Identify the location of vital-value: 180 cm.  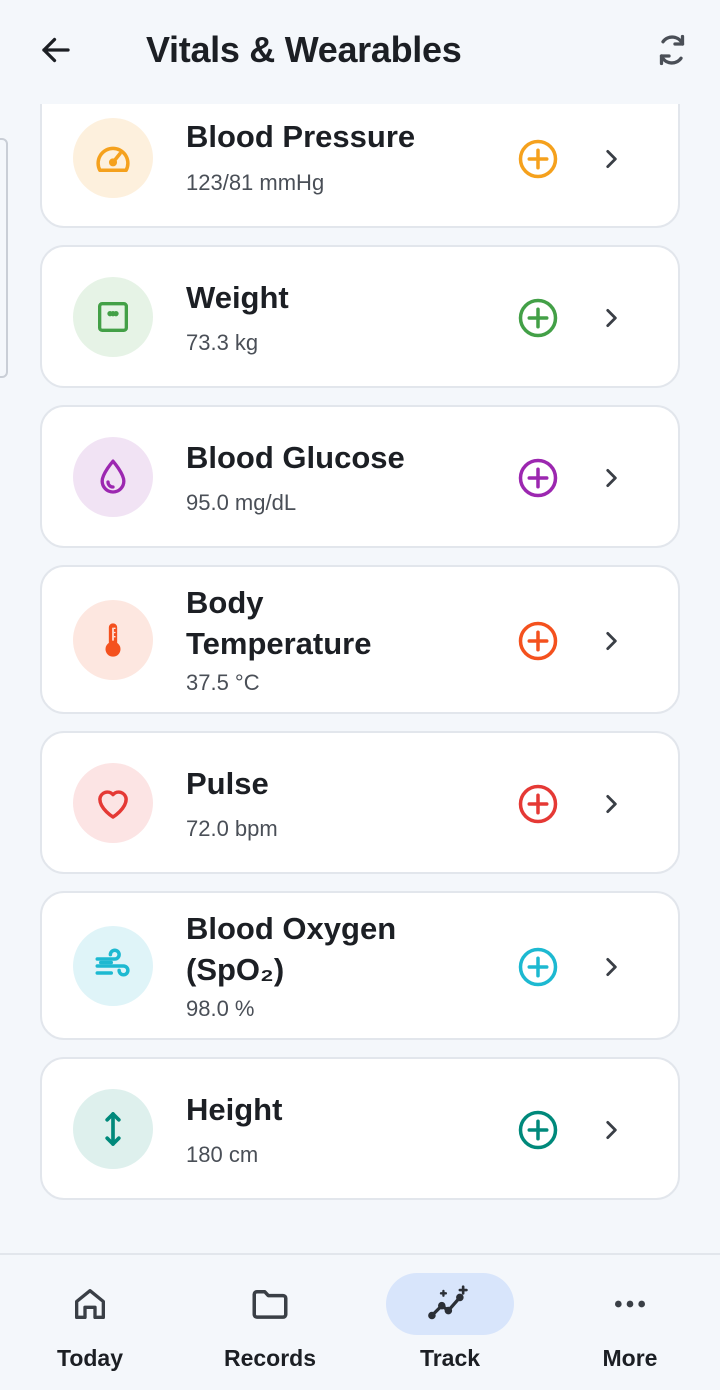
(222, 1154).